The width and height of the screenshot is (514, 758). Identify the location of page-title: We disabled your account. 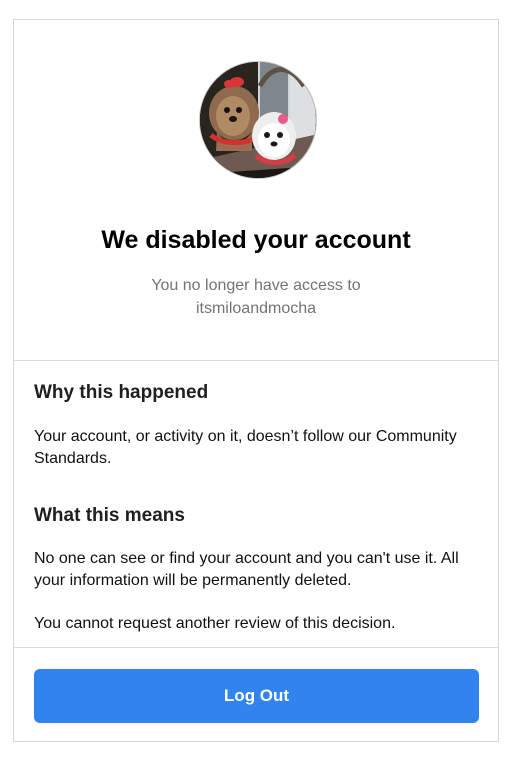
(256, 240).